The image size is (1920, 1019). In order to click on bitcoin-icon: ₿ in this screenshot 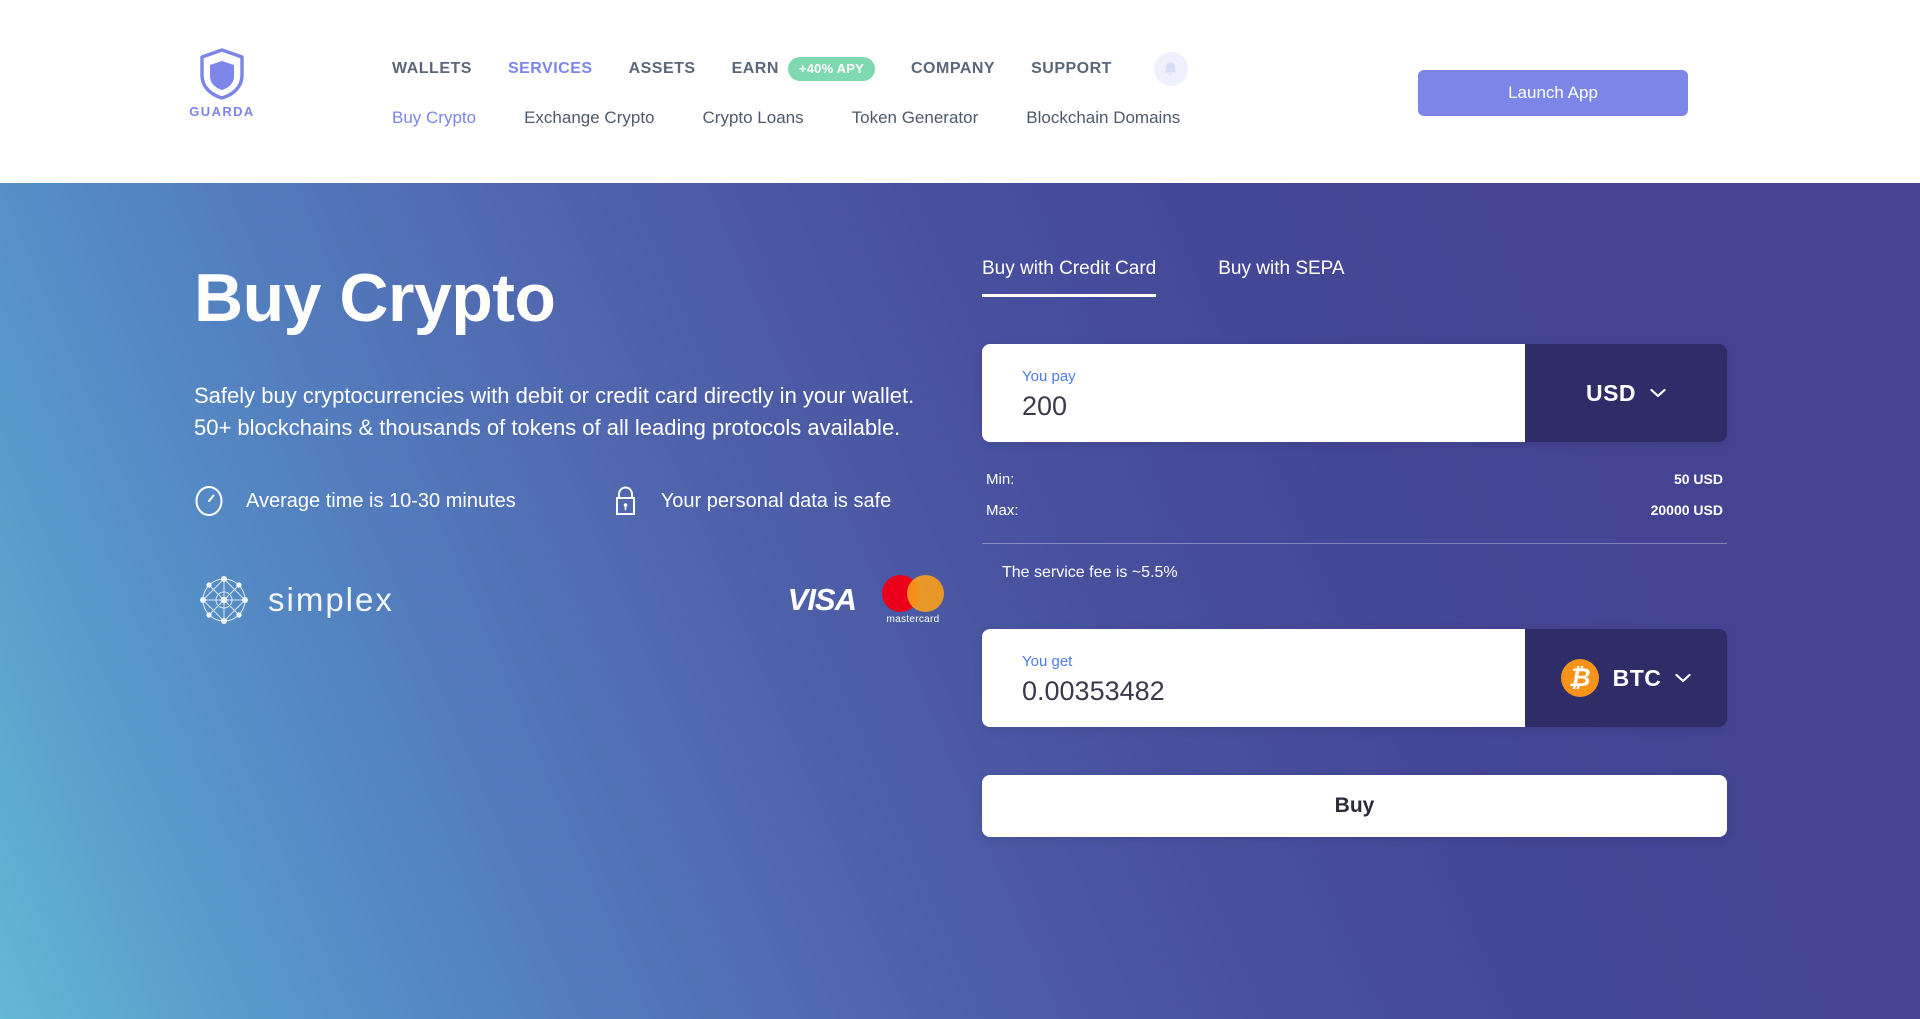, I will do `click(1579, 678)`.